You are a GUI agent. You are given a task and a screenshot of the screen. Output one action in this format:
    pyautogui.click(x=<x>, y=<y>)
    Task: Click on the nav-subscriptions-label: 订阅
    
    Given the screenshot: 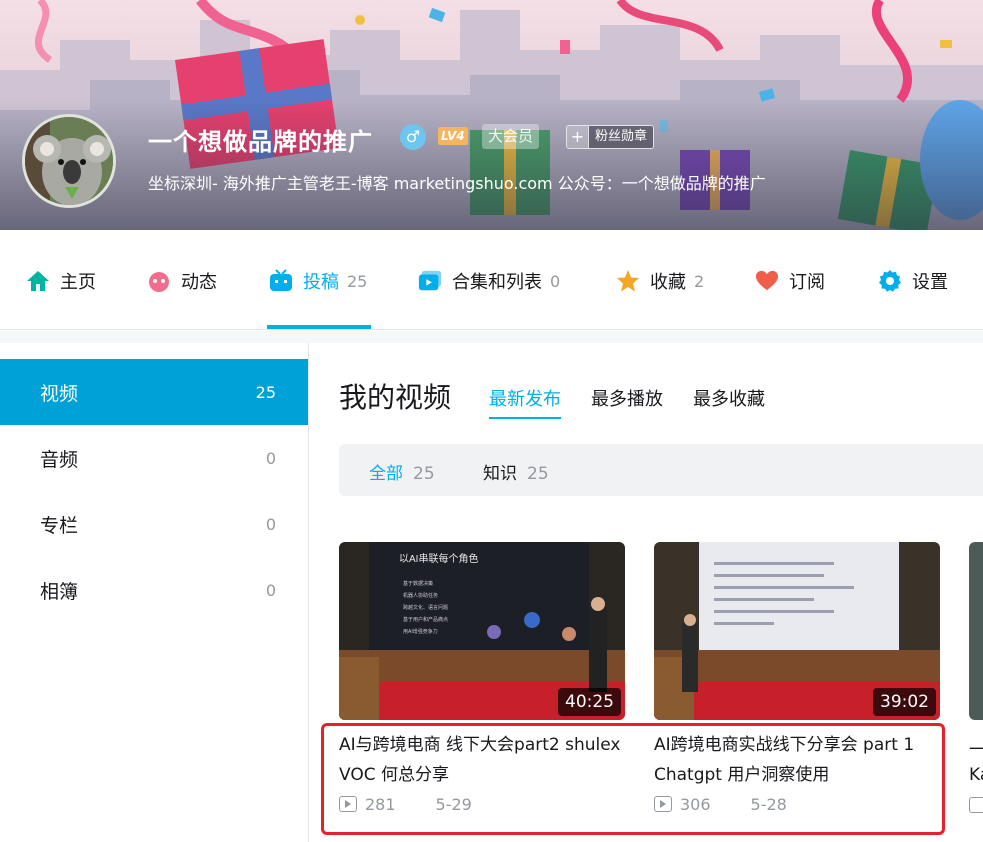 What is the action you would take?
    pyautogui.click(x=807, y=282)
    